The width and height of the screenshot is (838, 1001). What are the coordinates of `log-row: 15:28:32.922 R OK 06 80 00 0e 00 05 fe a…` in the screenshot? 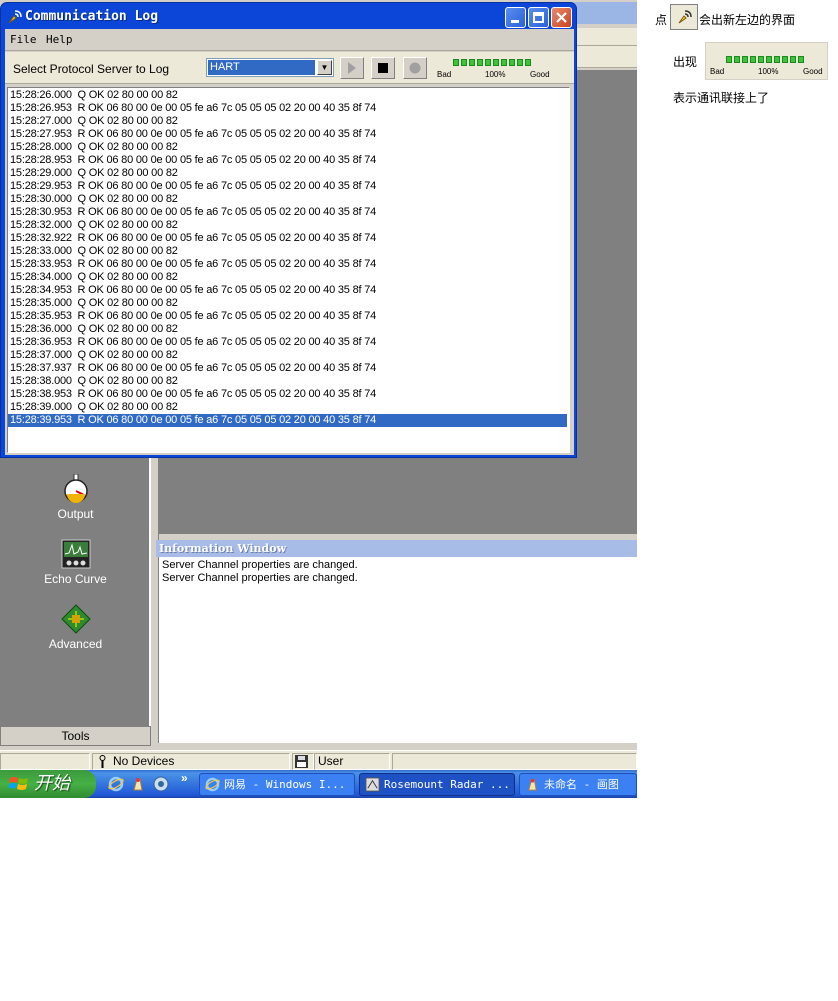 It's located at (193, 238).